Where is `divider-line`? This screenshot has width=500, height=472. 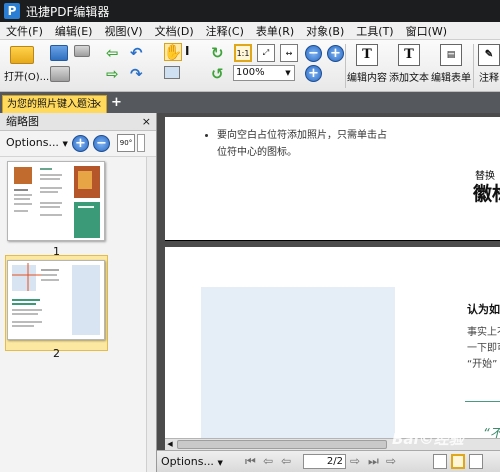
divider-line is located at coordinates (482, 401).